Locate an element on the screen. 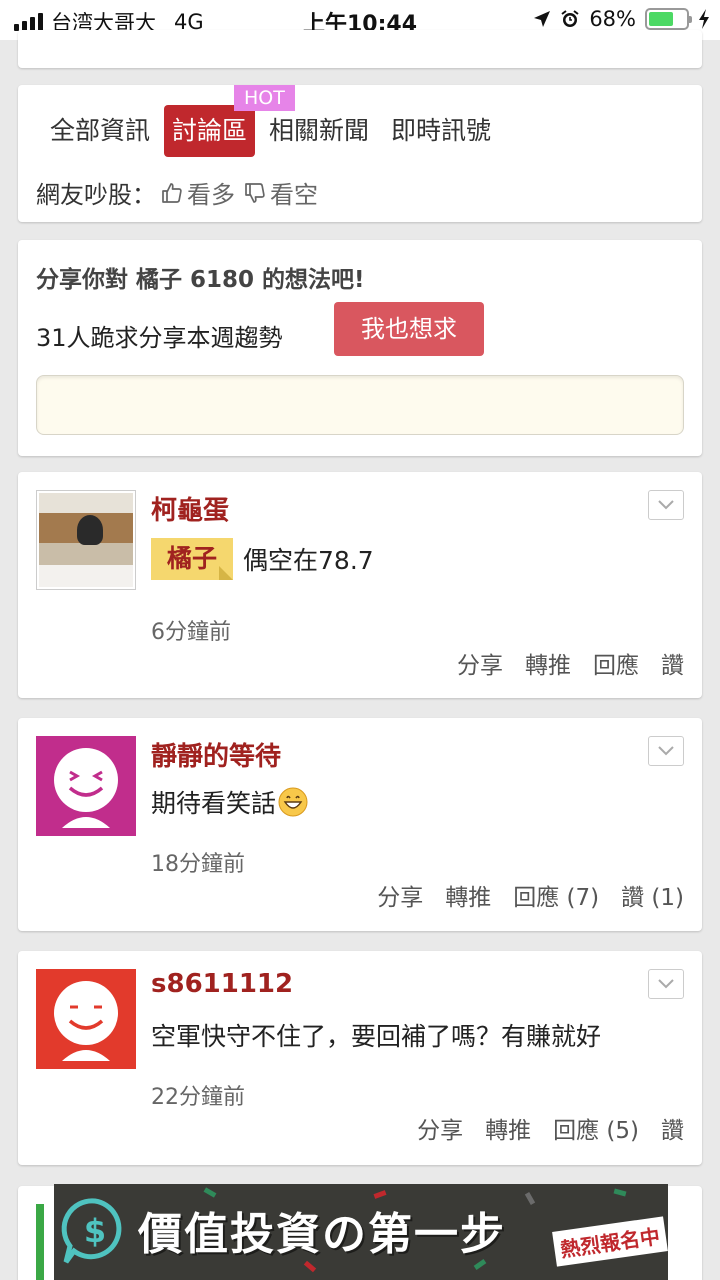 The image size is (720, 1280). post-time: 6分鐘前 is located at coordinates (191, 632).